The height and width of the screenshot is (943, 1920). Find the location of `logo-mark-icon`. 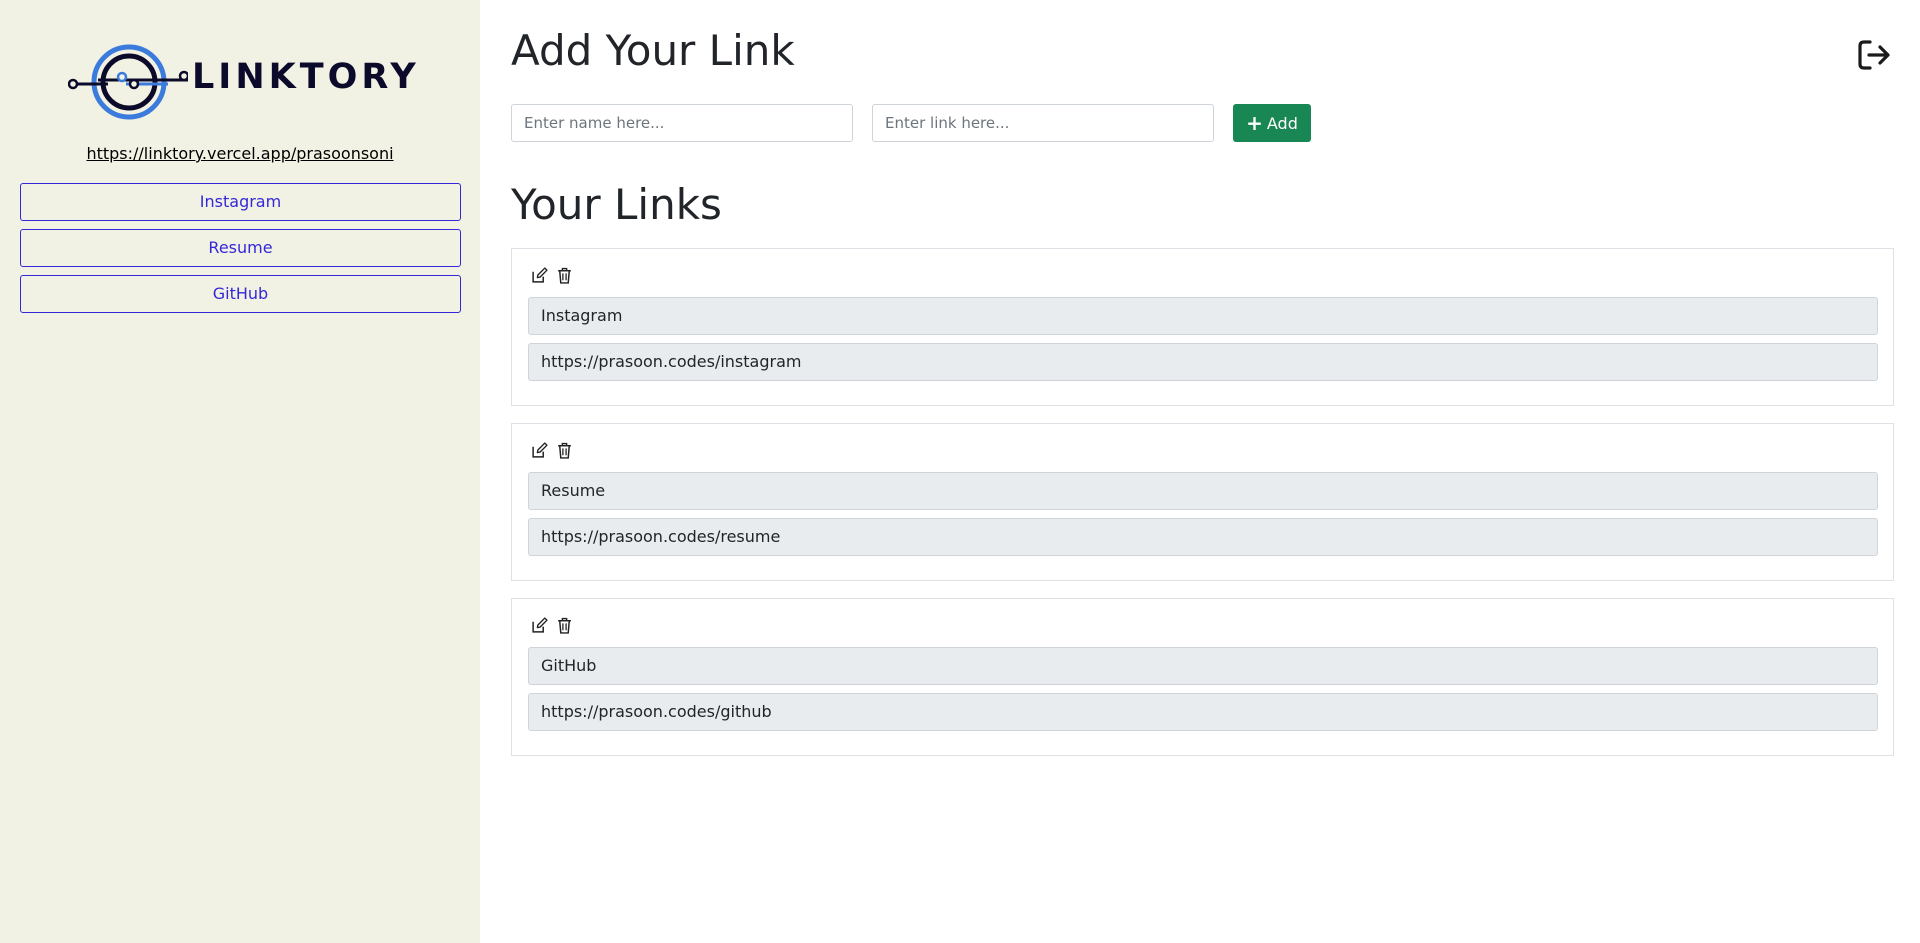

logo-mark-icon is located at coordinates (128, 82).